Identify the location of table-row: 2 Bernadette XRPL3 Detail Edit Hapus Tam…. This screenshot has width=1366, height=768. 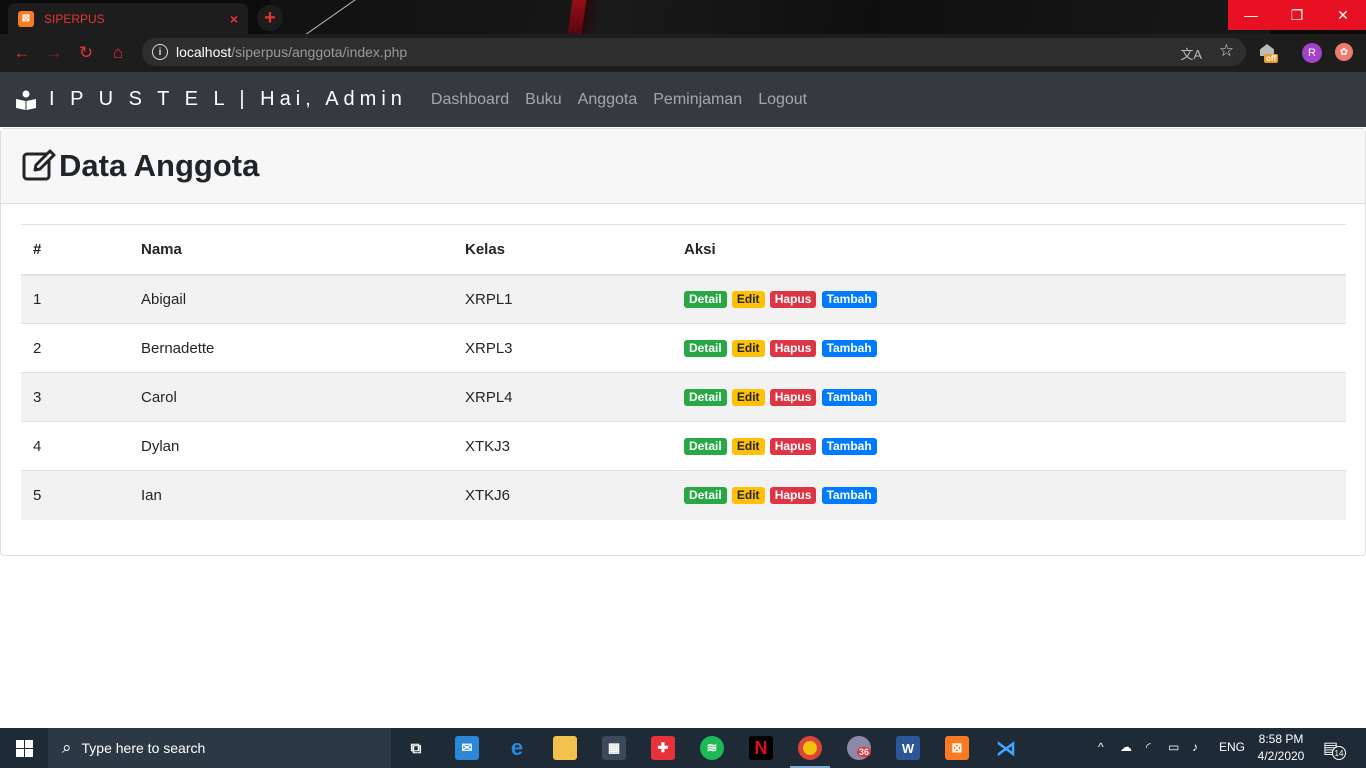
(683, 348).